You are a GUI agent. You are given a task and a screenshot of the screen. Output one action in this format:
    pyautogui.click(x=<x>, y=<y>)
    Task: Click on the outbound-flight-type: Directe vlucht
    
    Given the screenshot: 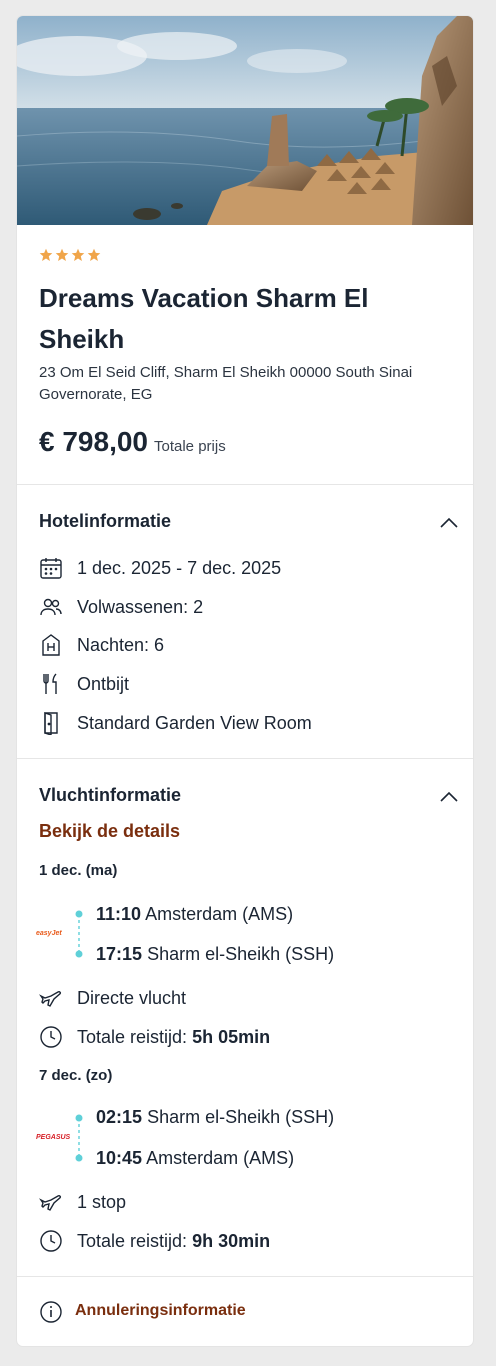 What is the action you would take?
    pyautogui.click(x=132, y=997)
    